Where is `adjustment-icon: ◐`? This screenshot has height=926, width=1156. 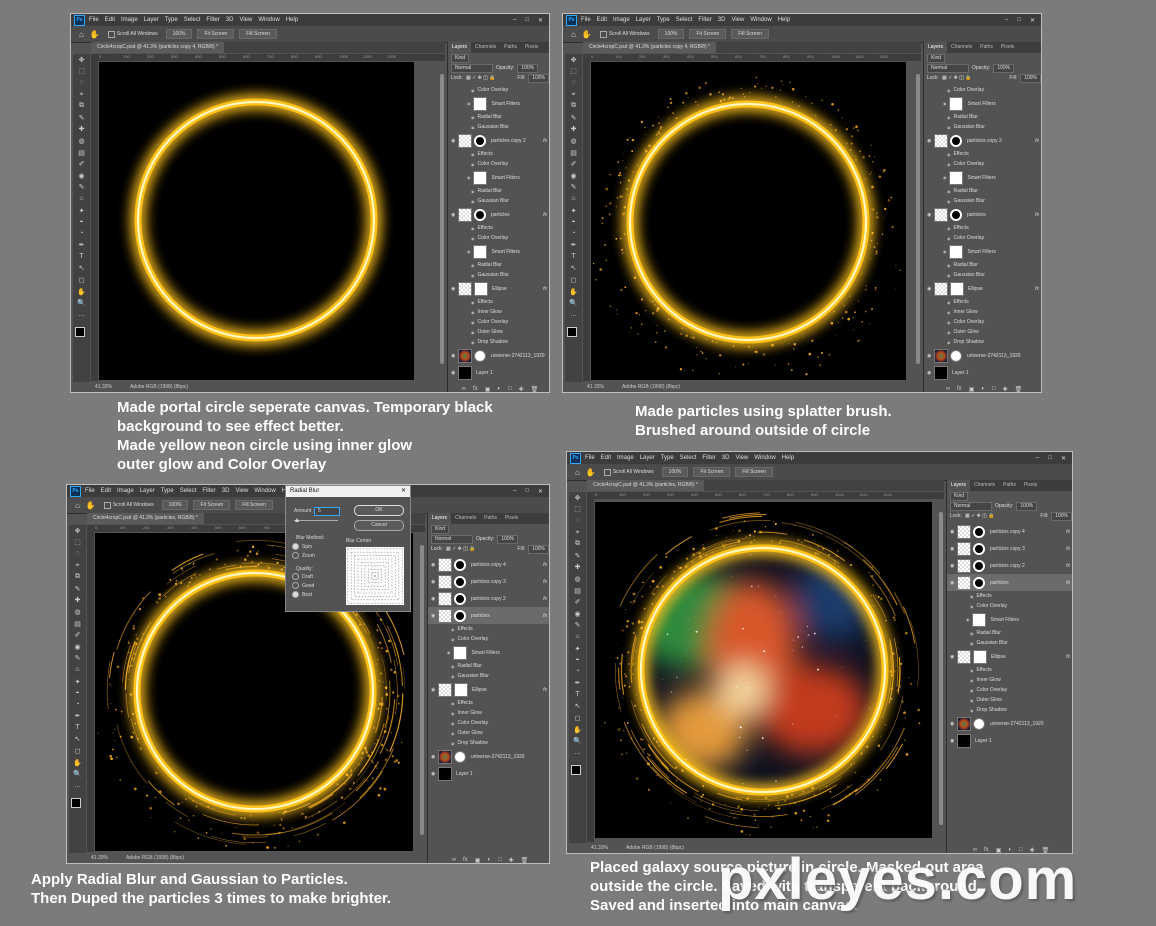
adjustment-icon: ◐ is located at coordinates (489, 860).